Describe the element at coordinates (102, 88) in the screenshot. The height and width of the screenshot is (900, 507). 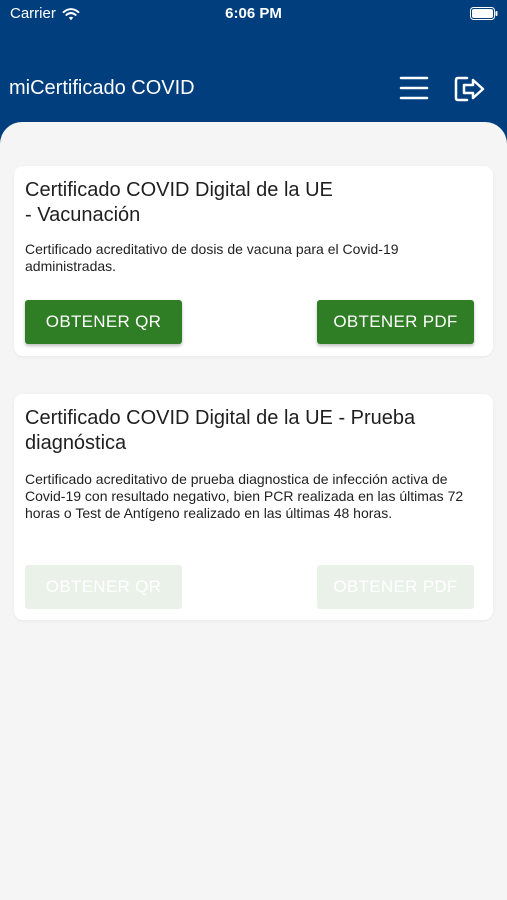
I see `app-title: miCertificado COVID` at that location.